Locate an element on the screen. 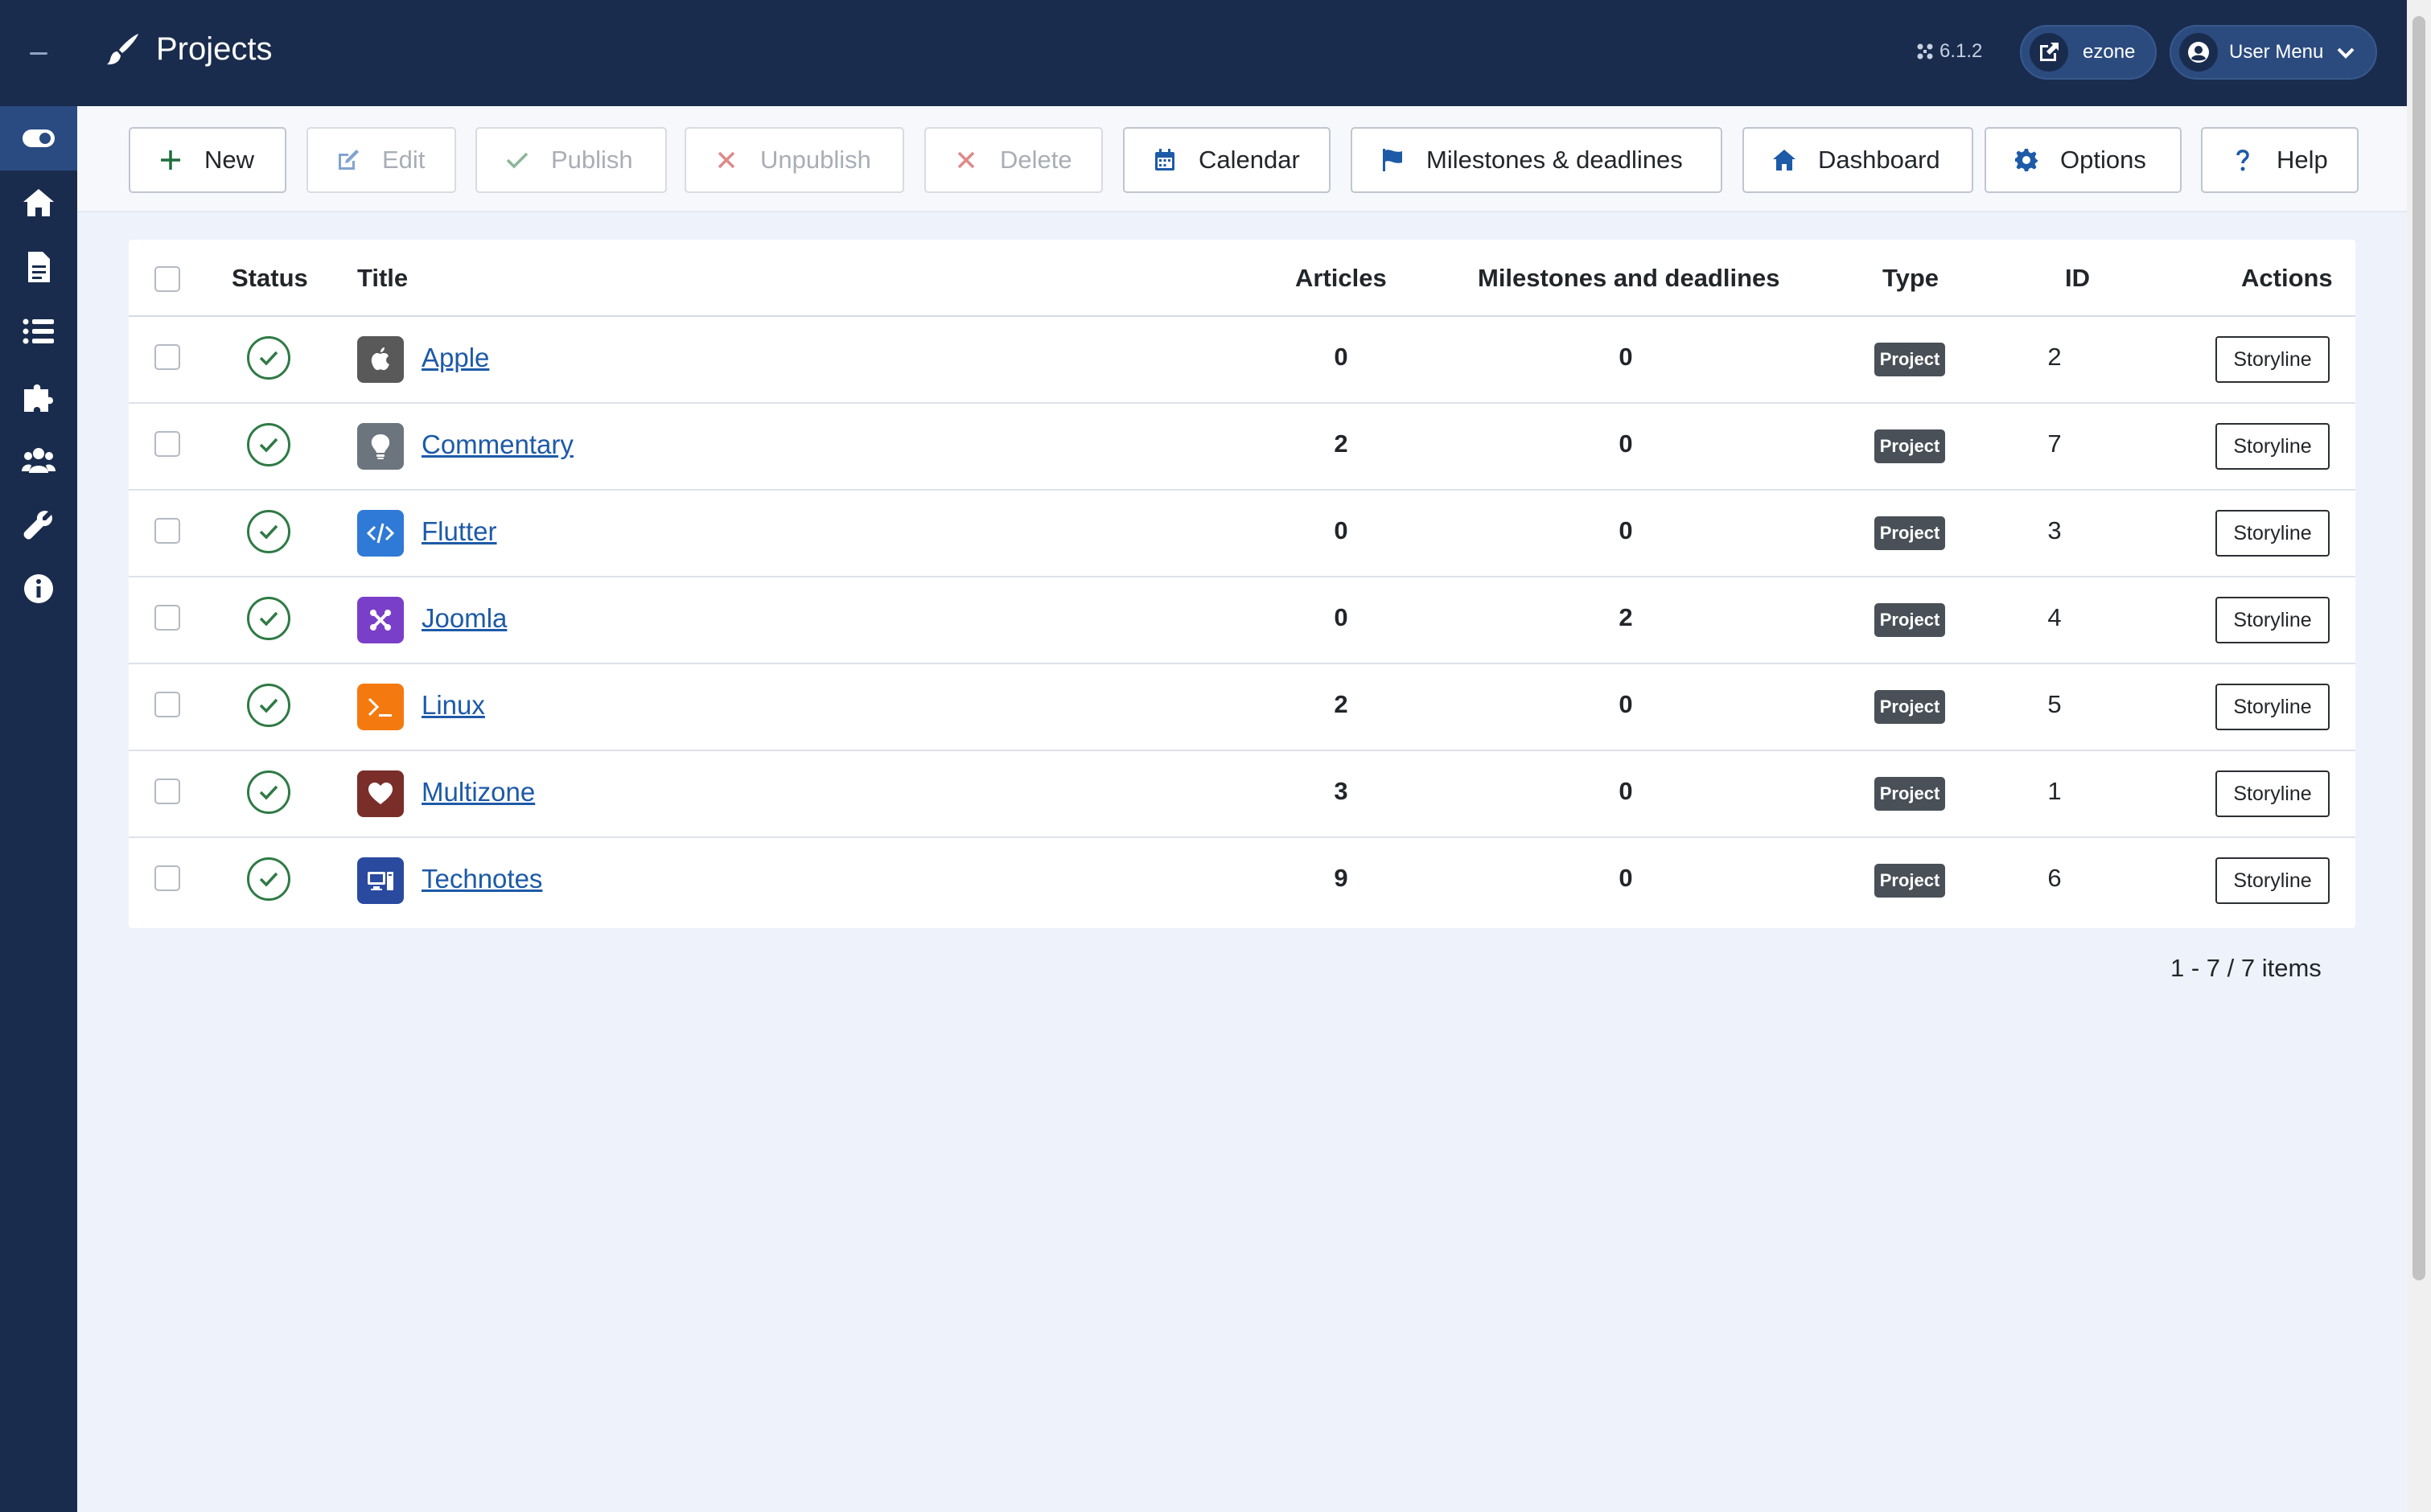  table-row: Joomla 0 2 Project 4 Storyline is located at coordinates (1242, 621).